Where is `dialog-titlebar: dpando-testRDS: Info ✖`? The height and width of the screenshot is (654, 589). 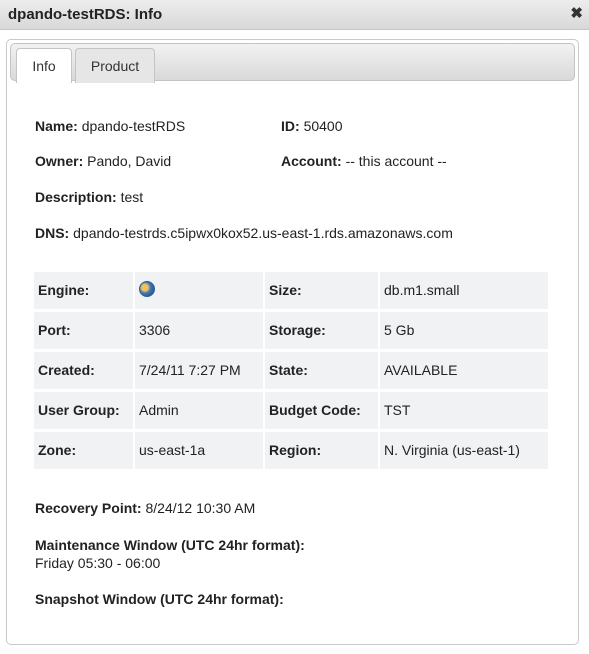 dialog-titlebar: dpando-testRDS: Info ✖ is located at coordinates (294, 15).